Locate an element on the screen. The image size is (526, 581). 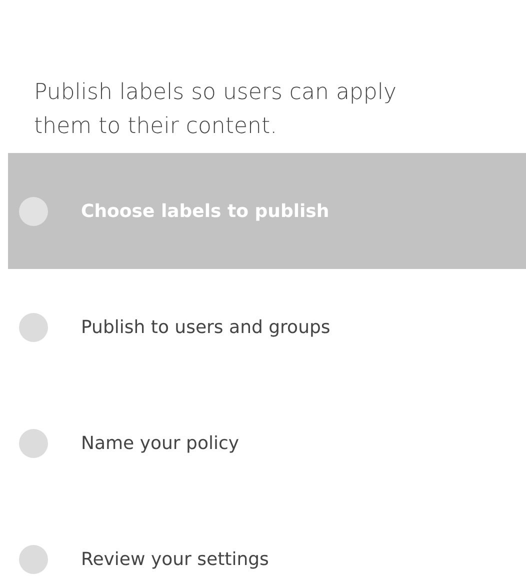
wizard-step: Review your settings is located at coordinates (267, 541).